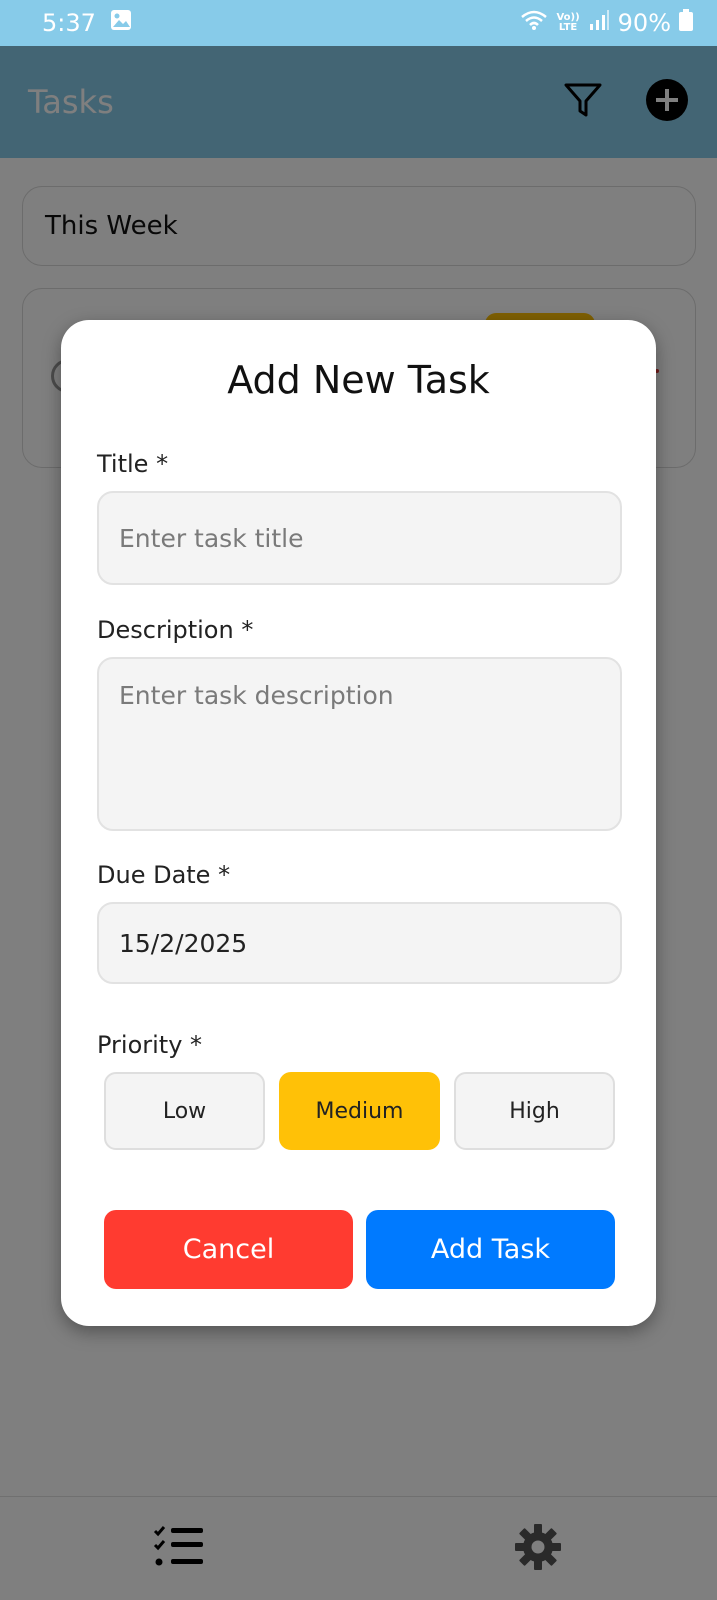  I want to click on priority-medium-button: Medium, so click(359, 1111).